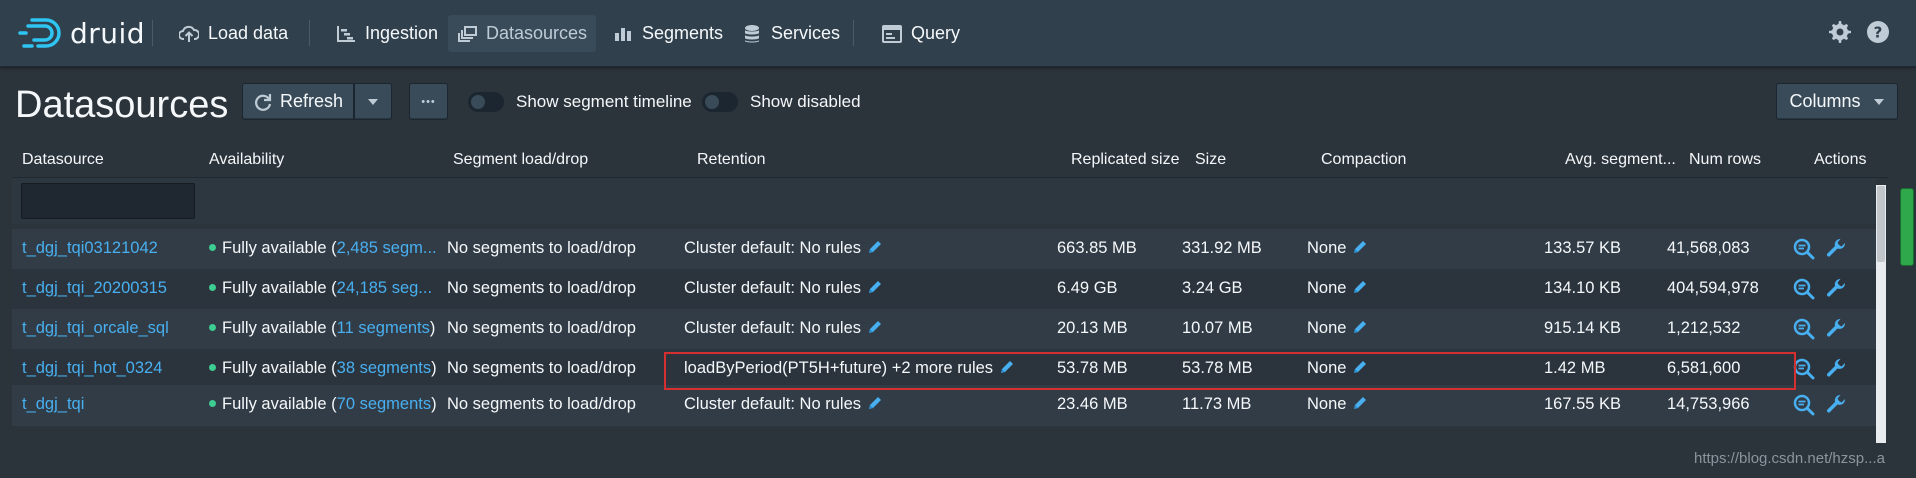 This screenshot has height=478, width=1916. Describe the element at coordinates (95, 328) in the screenshot. I see `datasource-name-link: t_dgj_tqi_orcale_sql` at that location.